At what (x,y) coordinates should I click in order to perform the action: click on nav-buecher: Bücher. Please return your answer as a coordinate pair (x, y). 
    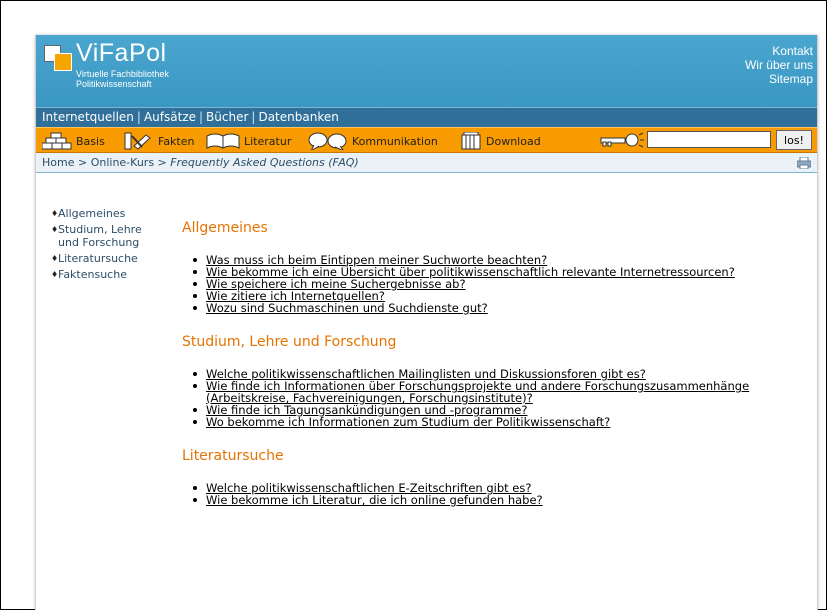
    Looking at the image, I should click on (227, 117).